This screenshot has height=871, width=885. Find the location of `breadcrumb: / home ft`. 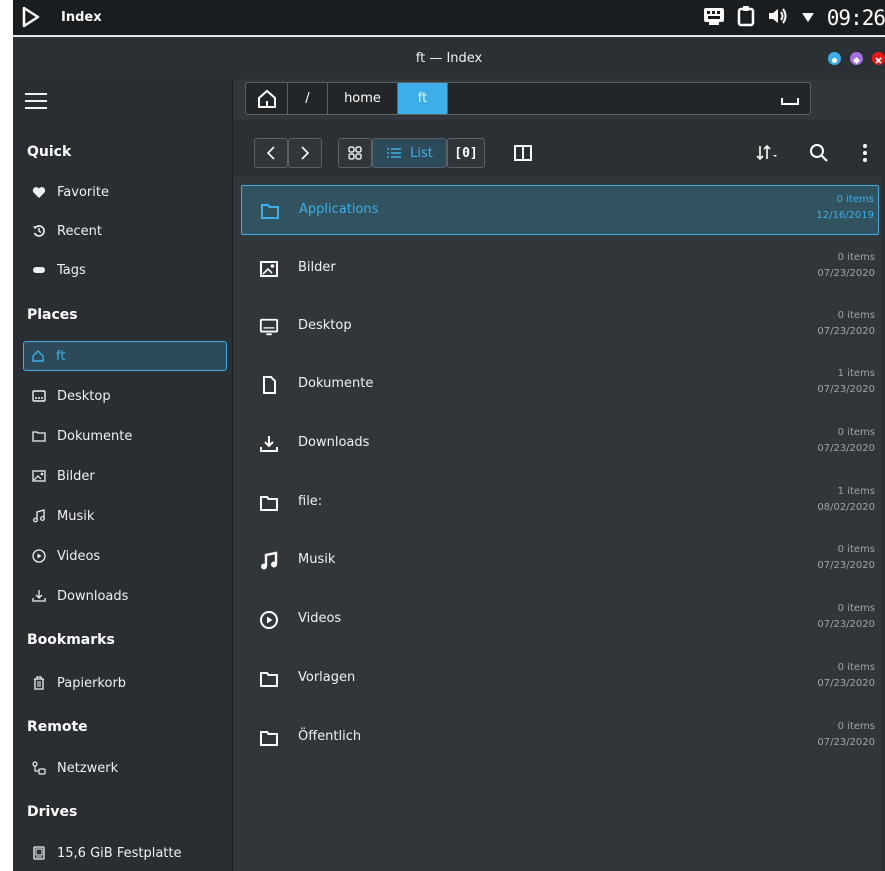

breadcrumb: / home ft is located at coordinates (528, 98).